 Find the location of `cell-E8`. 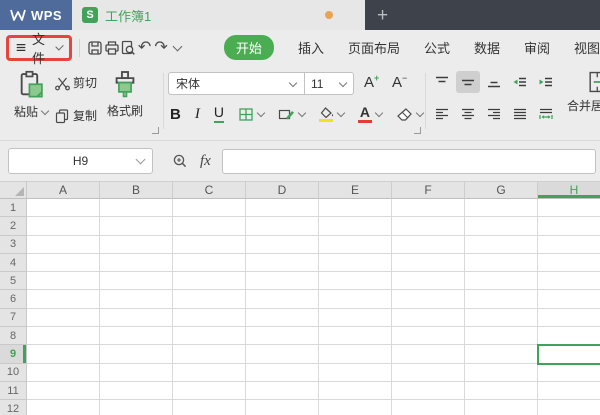

cell-E8 is located at coordinates (355, 336).